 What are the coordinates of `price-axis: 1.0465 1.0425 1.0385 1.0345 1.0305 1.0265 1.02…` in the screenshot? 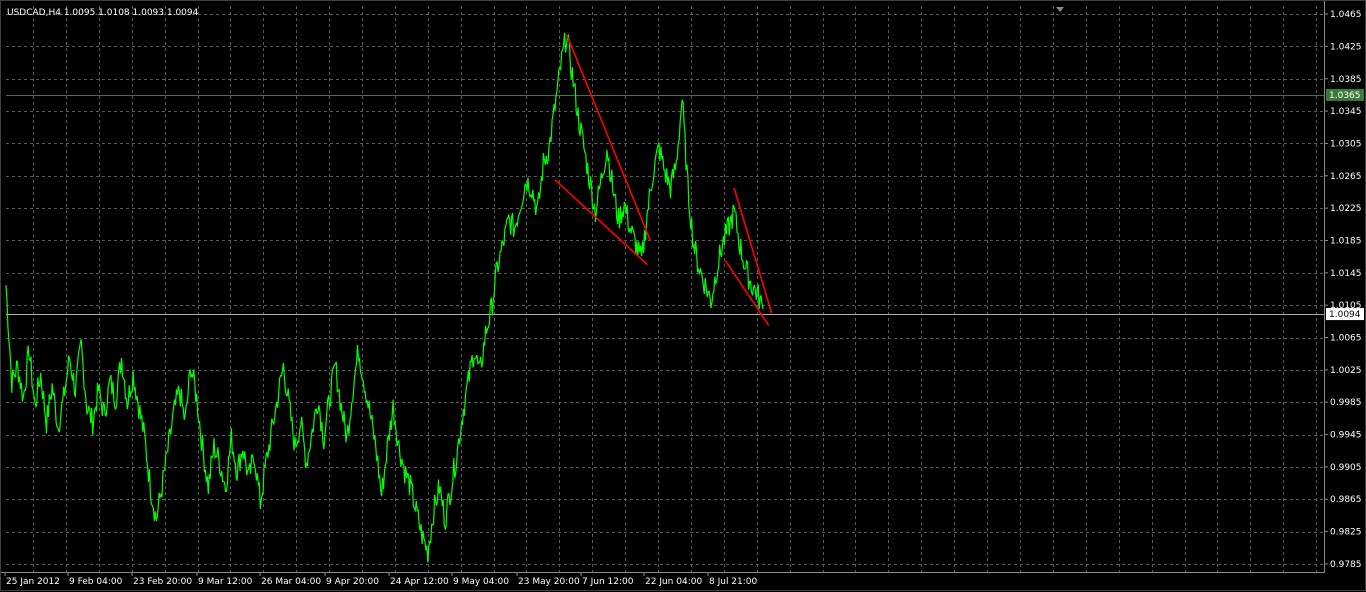 It's located at (1343, 286).